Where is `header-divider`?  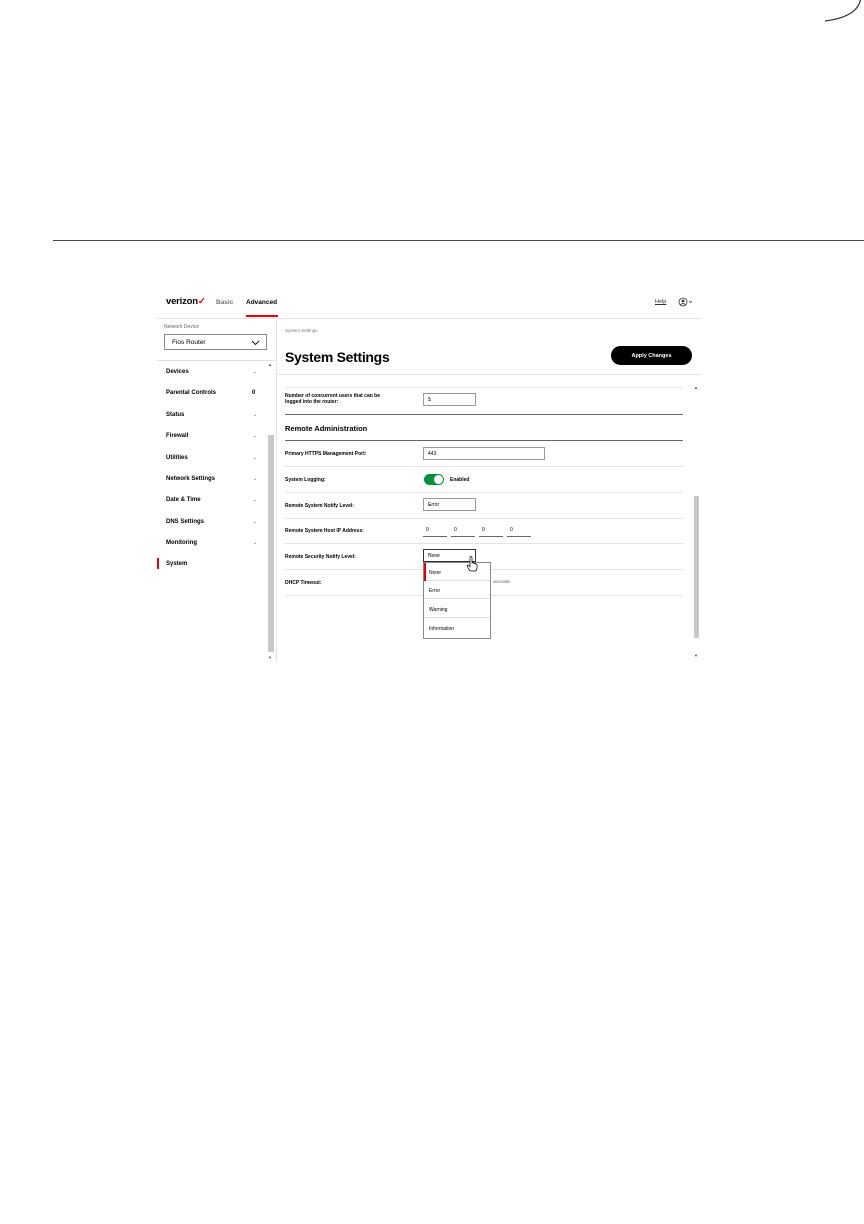
header-divider is located at coordinates (489, 374).